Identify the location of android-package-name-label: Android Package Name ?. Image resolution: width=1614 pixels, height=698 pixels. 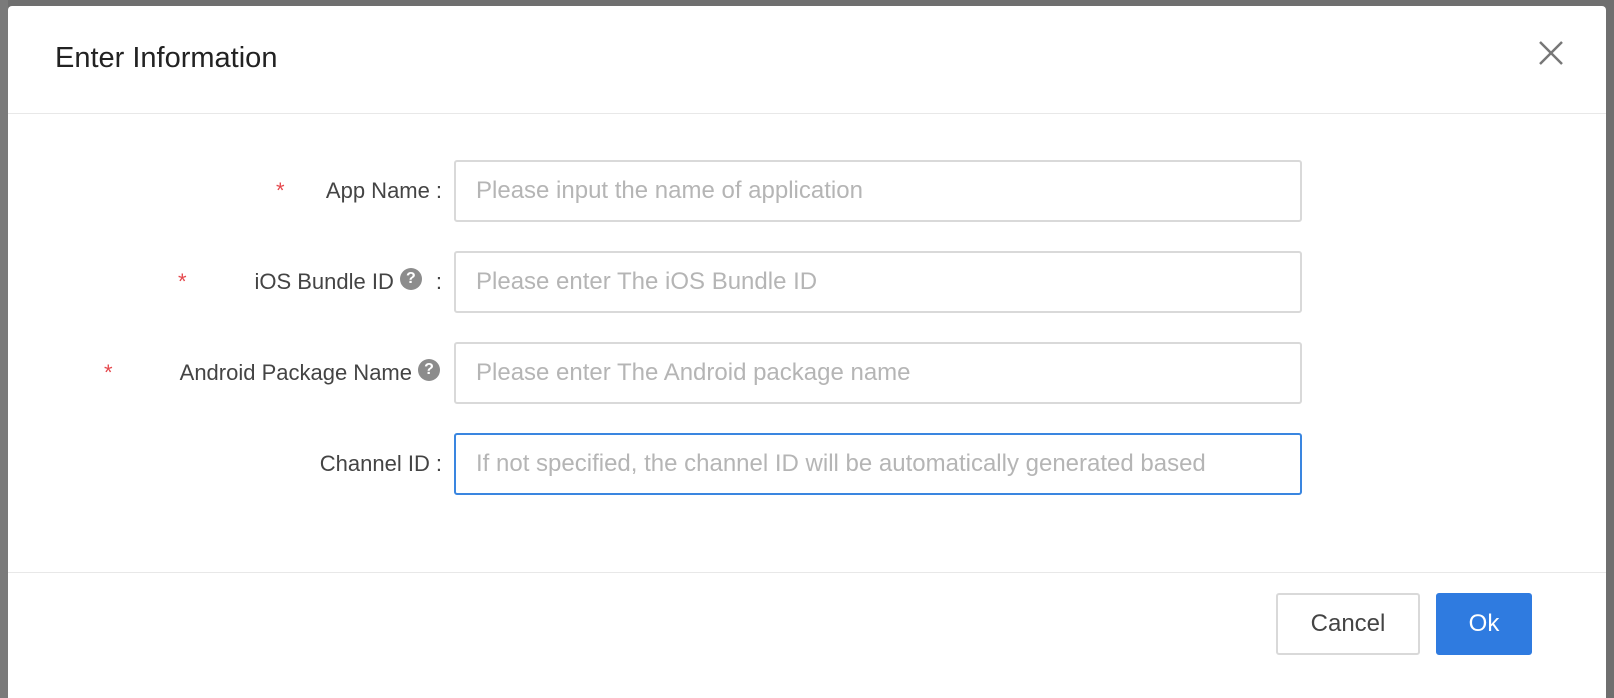
(310, 373).